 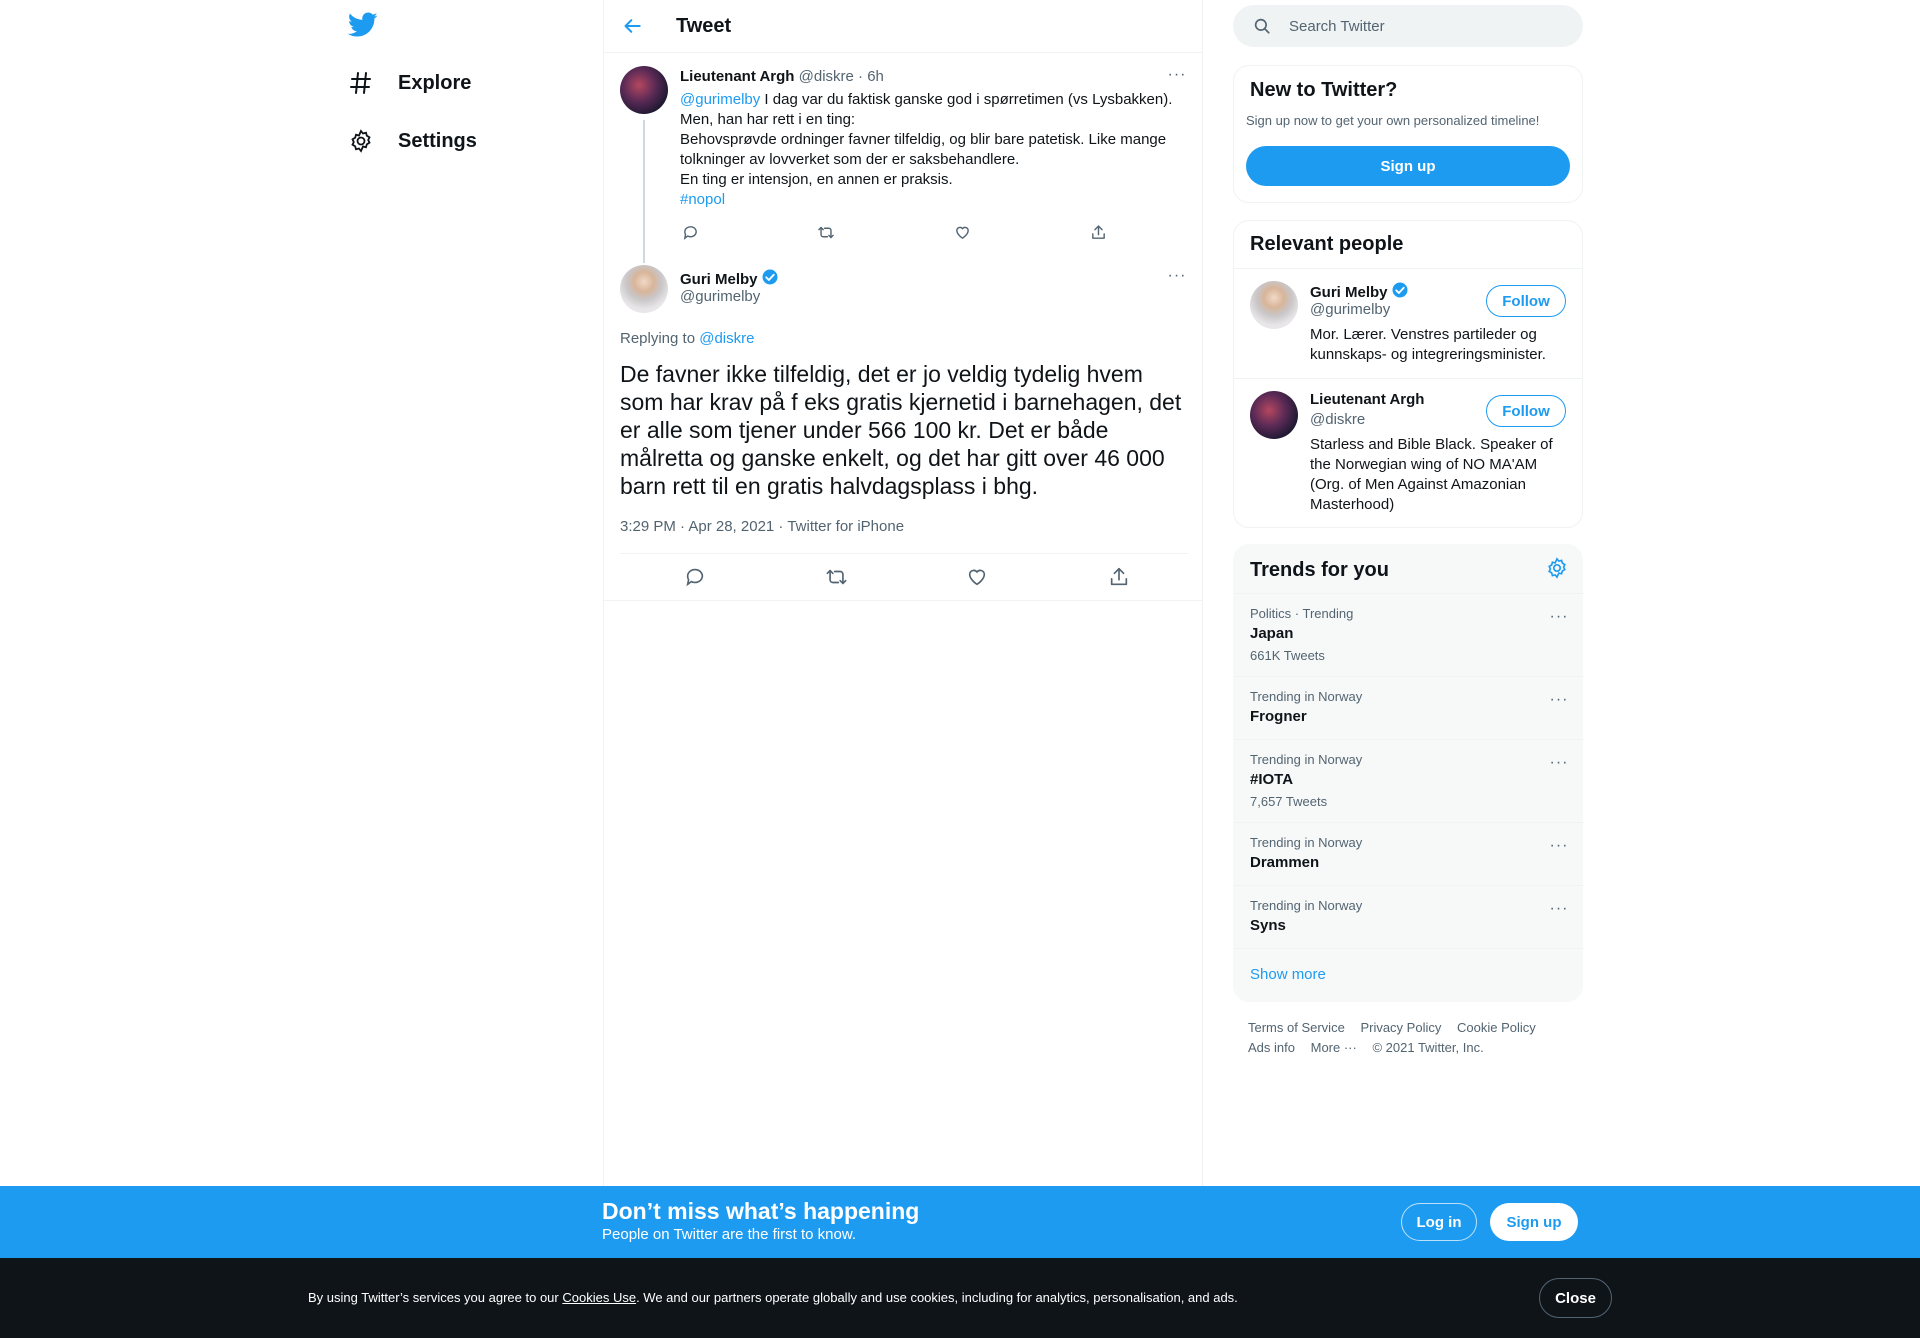 What do you see at coordinates (1288, 974) in the screenshot?
I see `show-more-link: Show more` at bounding box center [1288, 974].